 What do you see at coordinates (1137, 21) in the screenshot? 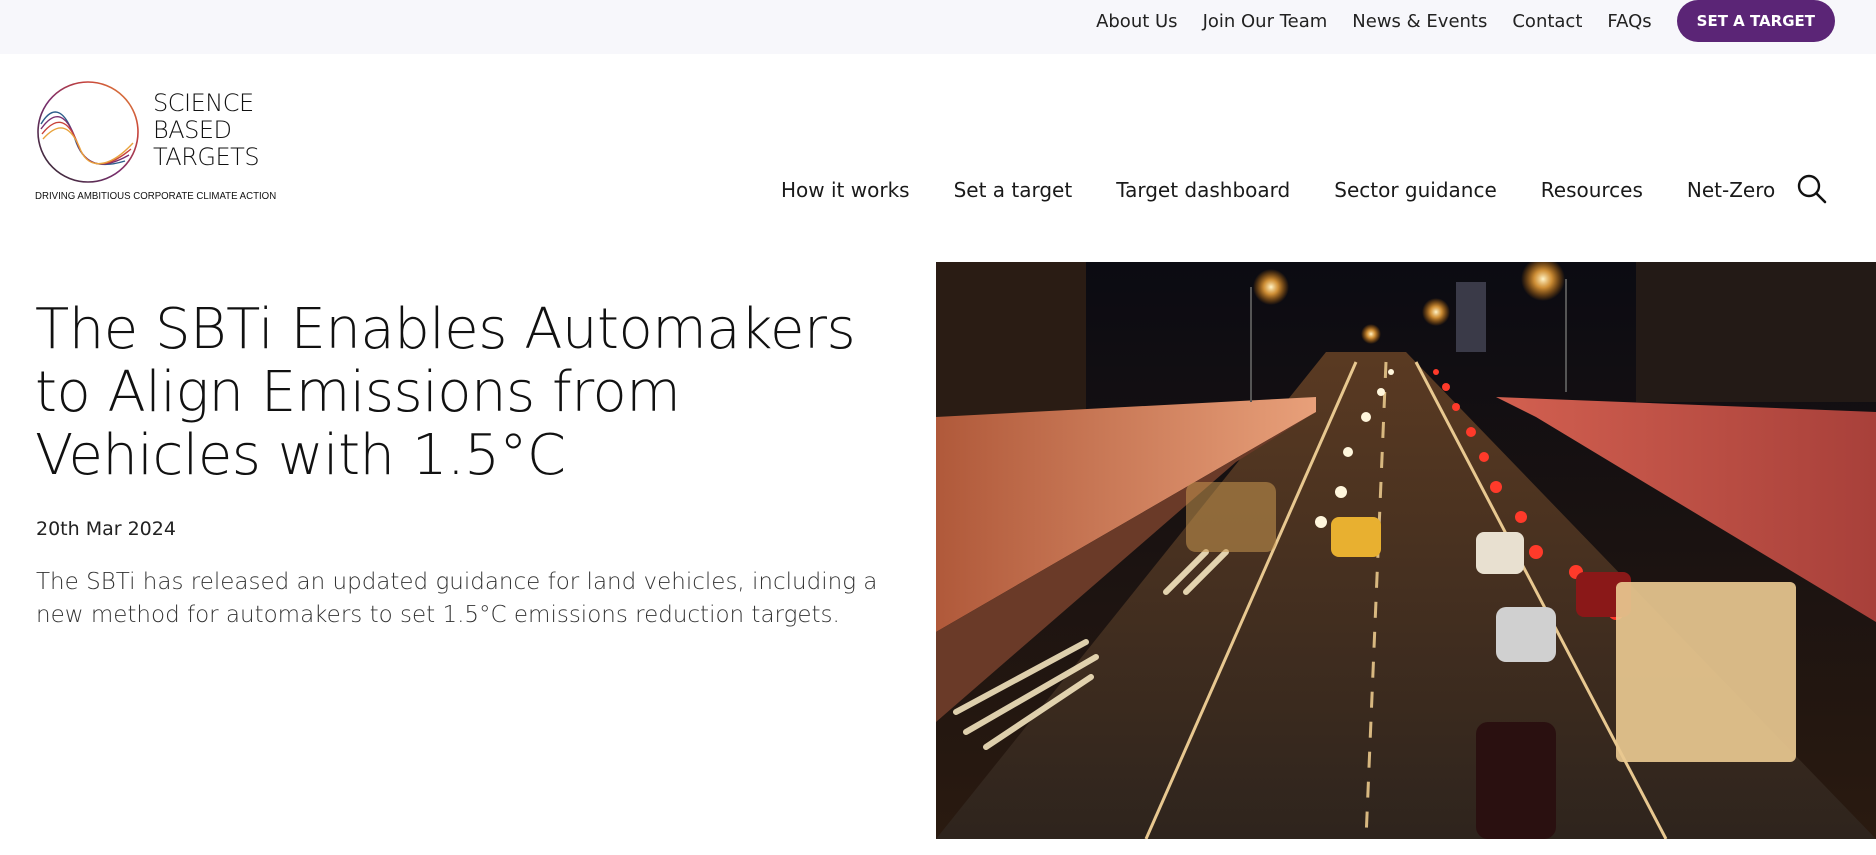
I see `utility-link-about-us: About Us` at bounding box center [1137, 21].